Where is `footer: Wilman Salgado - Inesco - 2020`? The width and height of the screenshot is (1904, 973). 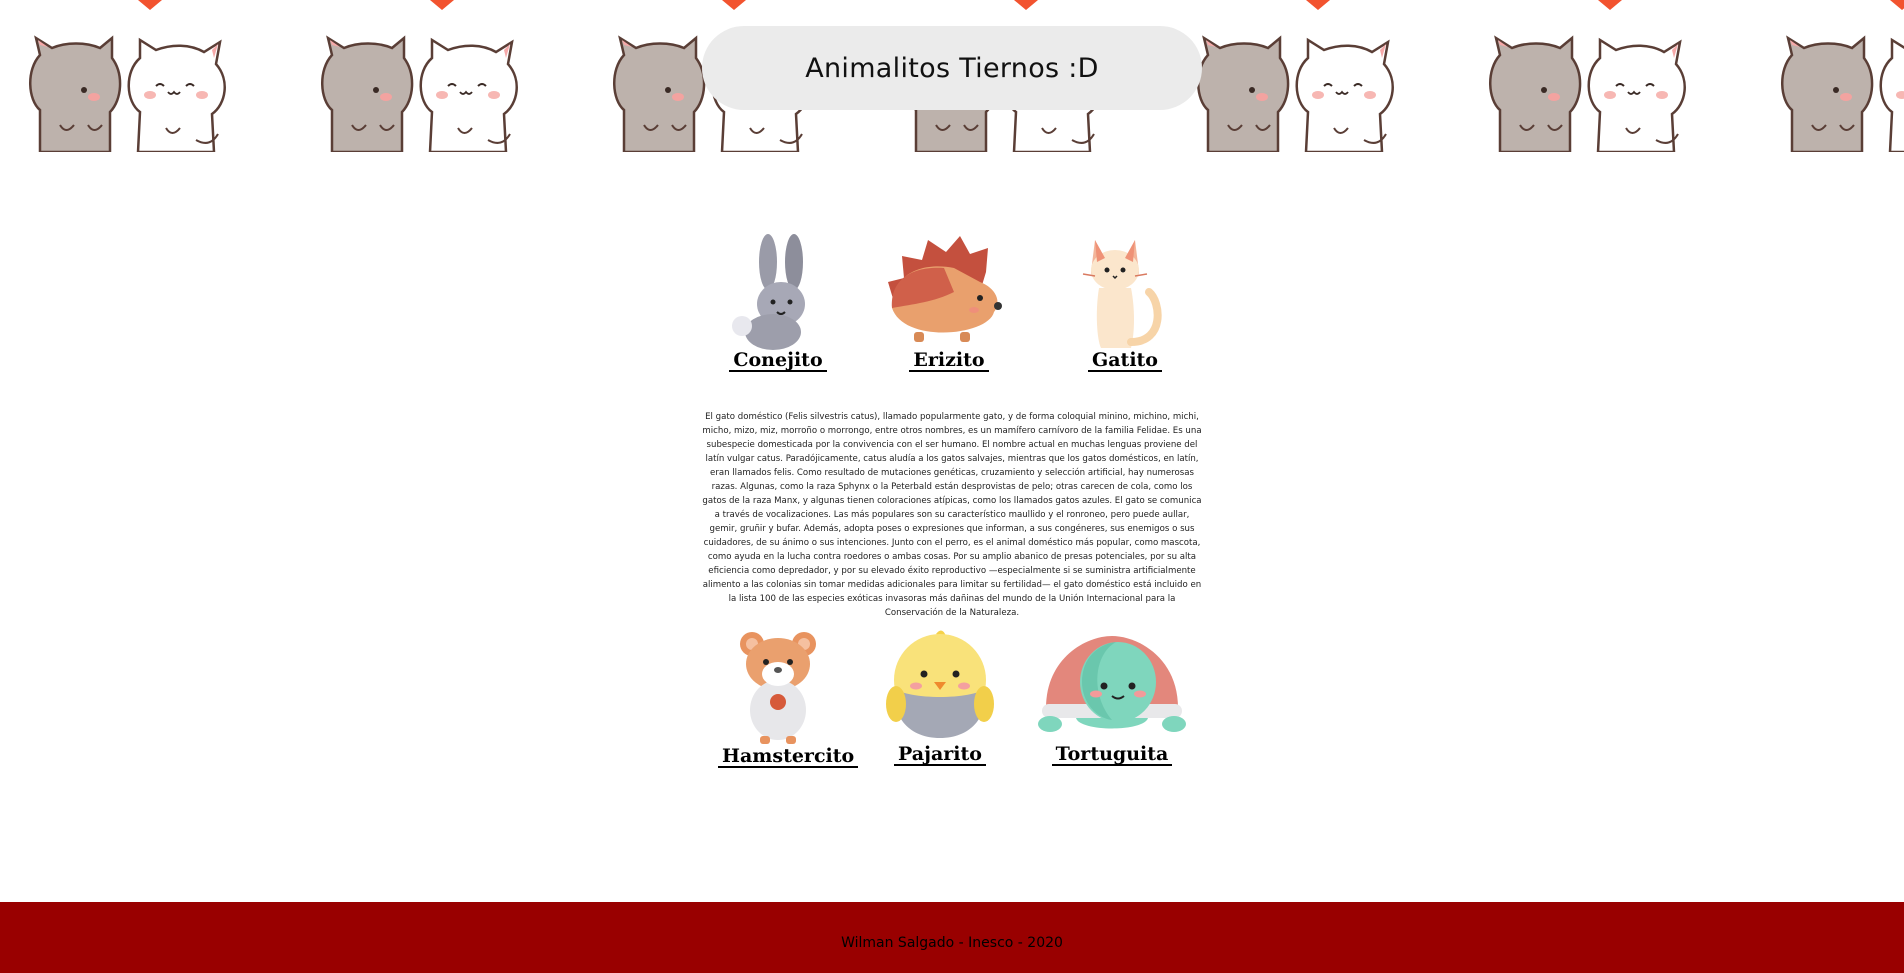 footer: Wilman Salgado - Inesco - 2020 is located at coordinates (952, 937).